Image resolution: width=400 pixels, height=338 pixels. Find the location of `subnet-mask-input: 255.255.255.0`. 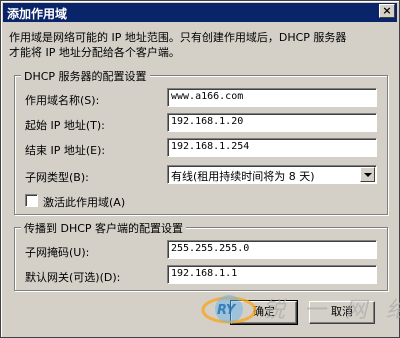

subnet-mask-input: 255.255.255.0 is located at coordinates (272, 249).